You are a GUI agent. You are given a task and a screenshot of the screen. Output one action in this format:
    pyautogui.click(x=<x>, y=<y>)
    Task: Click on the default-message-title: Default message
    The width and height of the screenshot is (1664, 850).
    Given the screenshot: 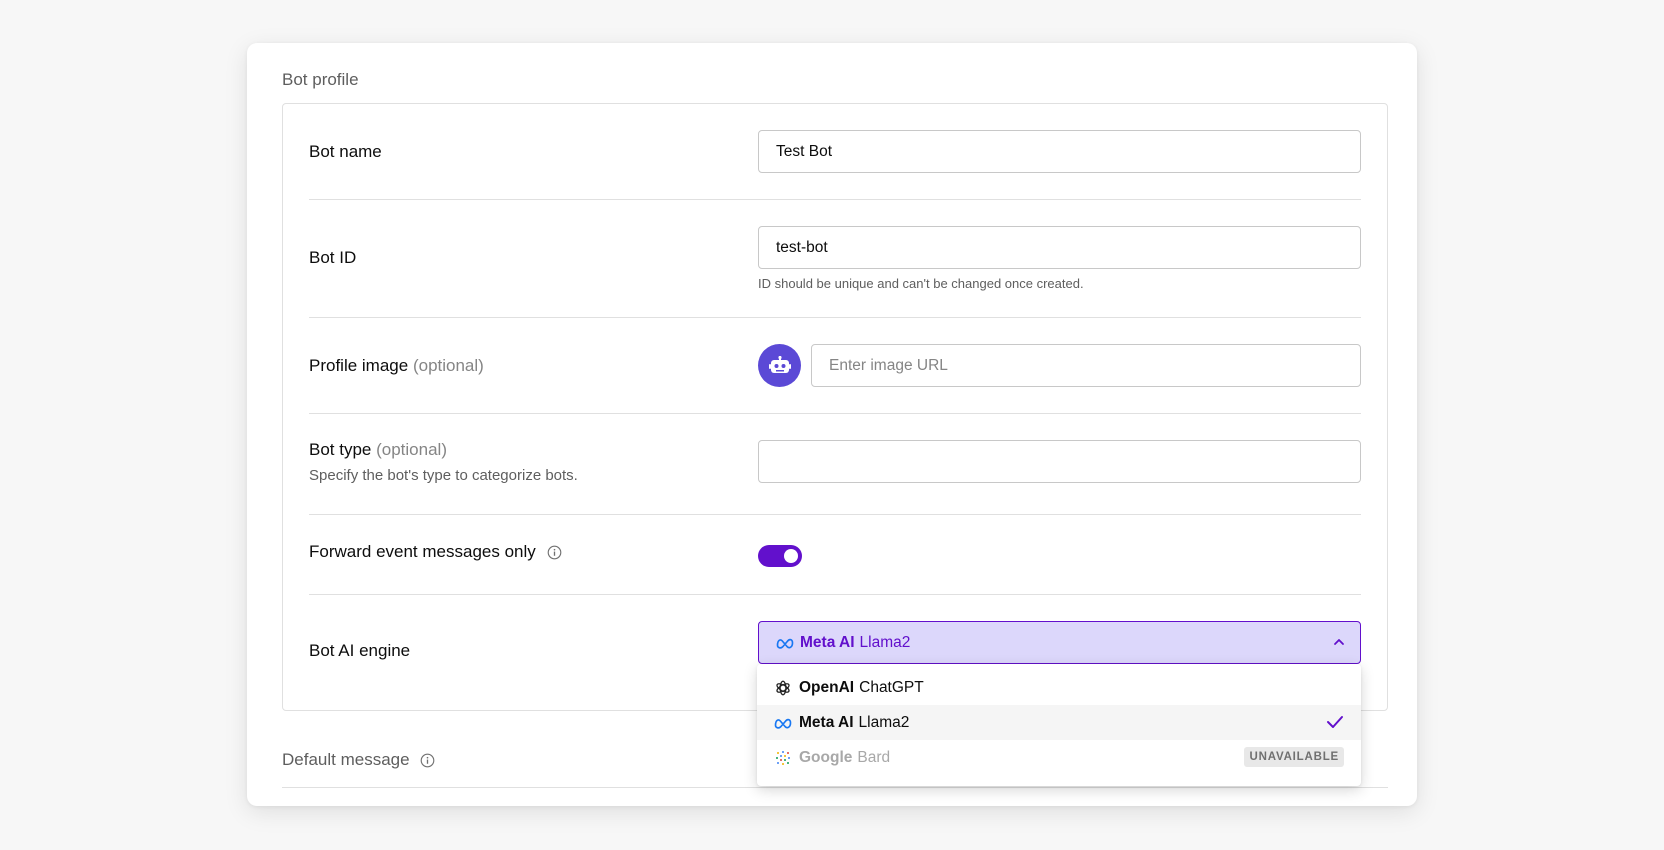 What is the action you would take?
    pyautogui.click(x=358, y=760)
    